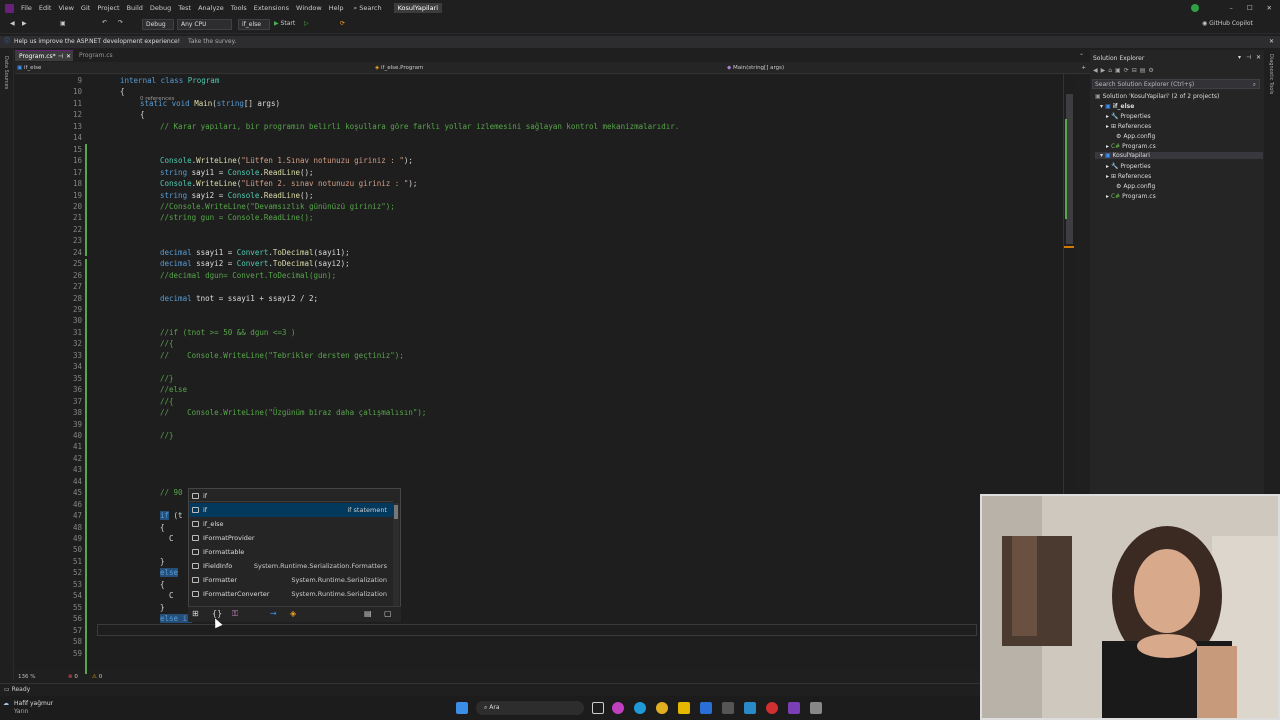  I want to click on survey-link: Take the survey., so click(212, 41).